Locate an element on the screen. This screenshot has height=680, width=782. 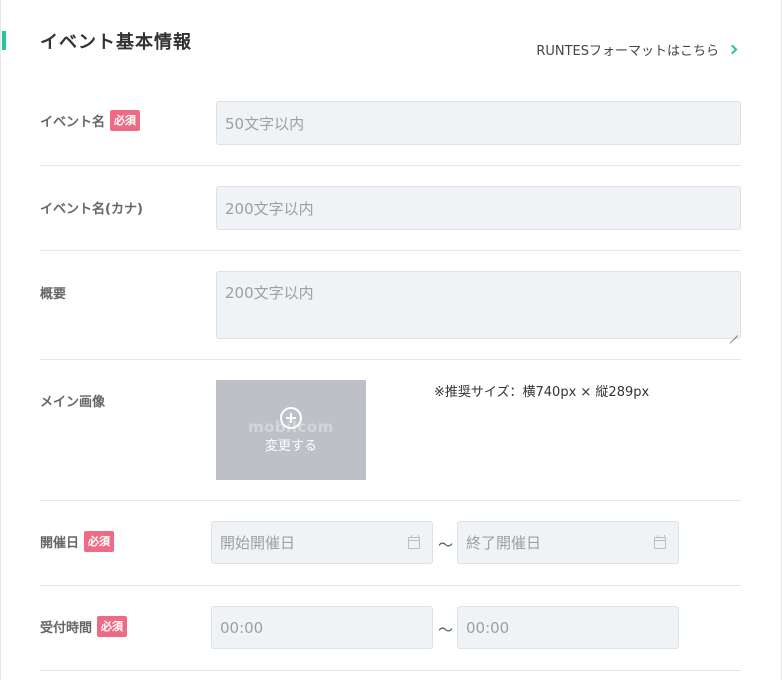
section-title: イベント基本情報 is located at coordinates (116, 42).